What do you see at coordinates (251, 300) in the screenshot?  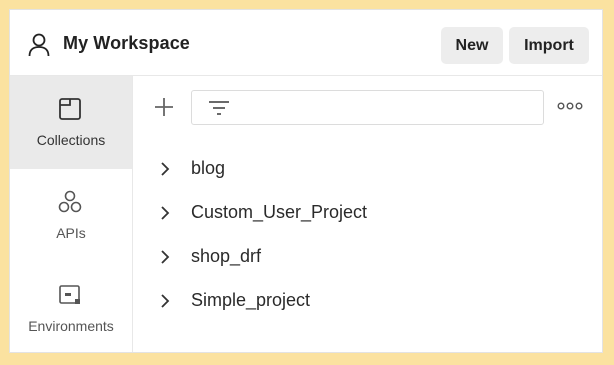 I see `collection-name: Simple_project` at bounding box center [251, 300].